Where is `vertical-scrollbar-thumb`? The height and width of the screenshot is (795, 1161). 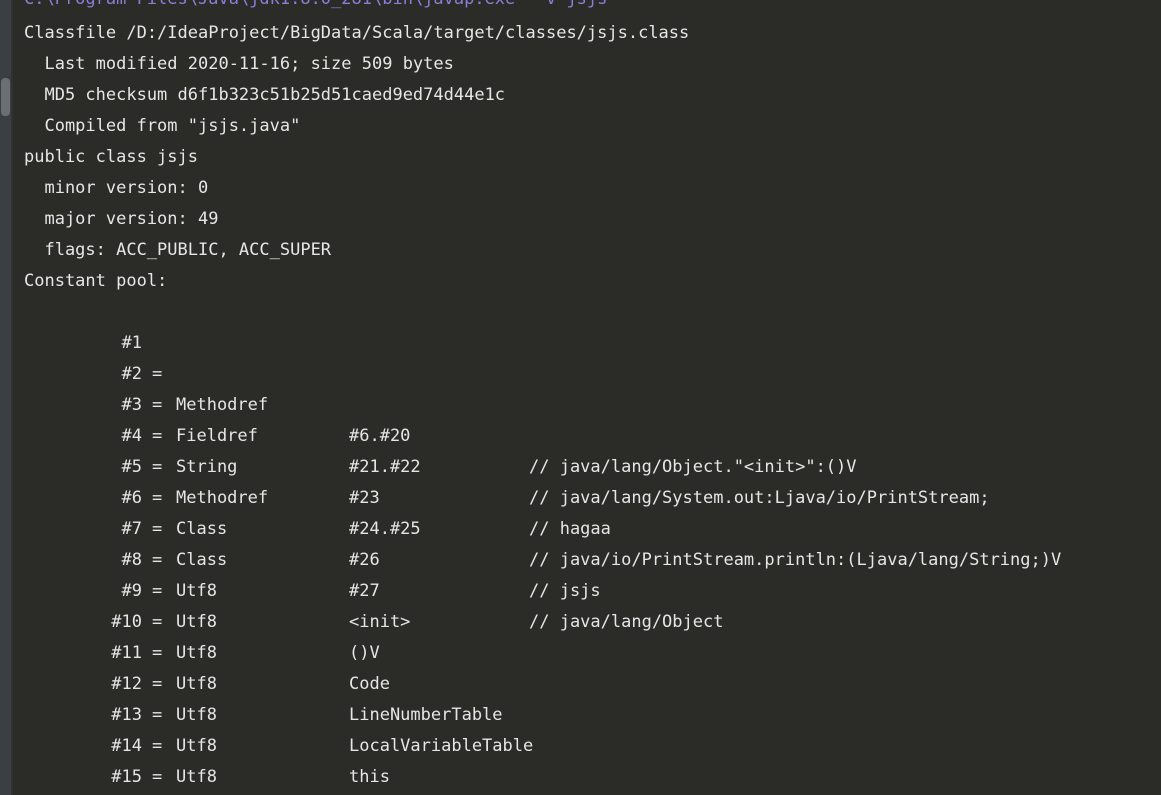 vertical-scrollbar-thumb is located at coordinates (5, 97).